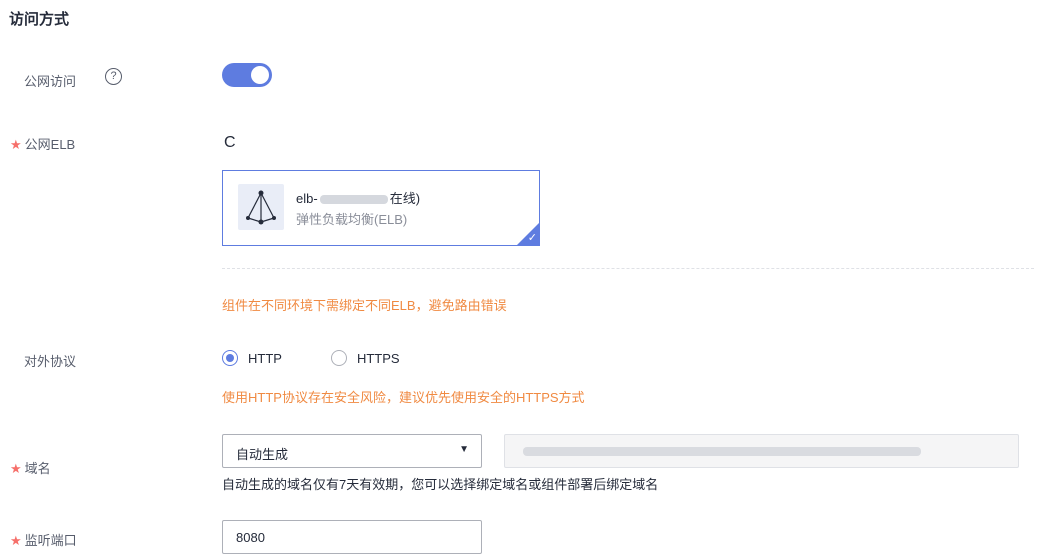 This screenshot has width=1037, height=554. What do you see at coordinates (628, 268) in the screenshot?
I see `divider` at bounding box center [628, 268].